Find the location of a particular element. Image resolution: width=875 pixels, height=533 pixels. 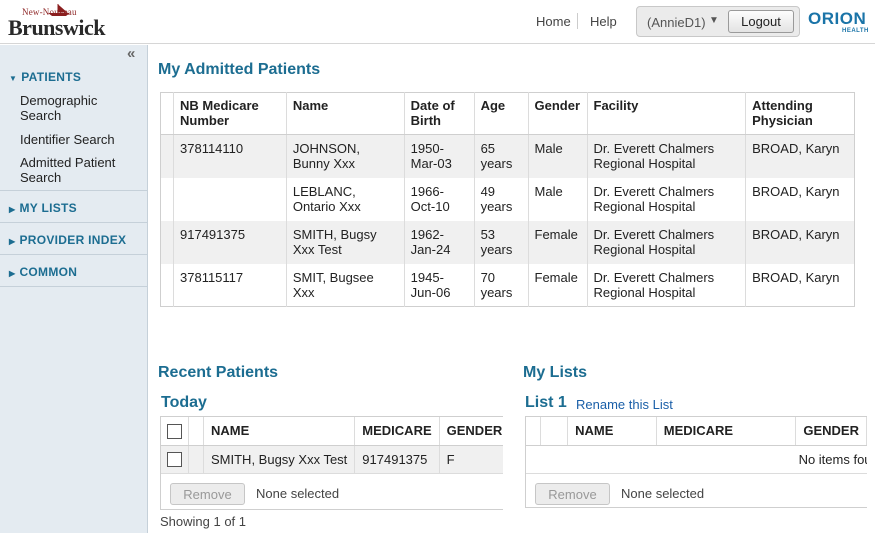

sidebar-item-demographic-search: Demographic Search is located at coordinates (80, 108).